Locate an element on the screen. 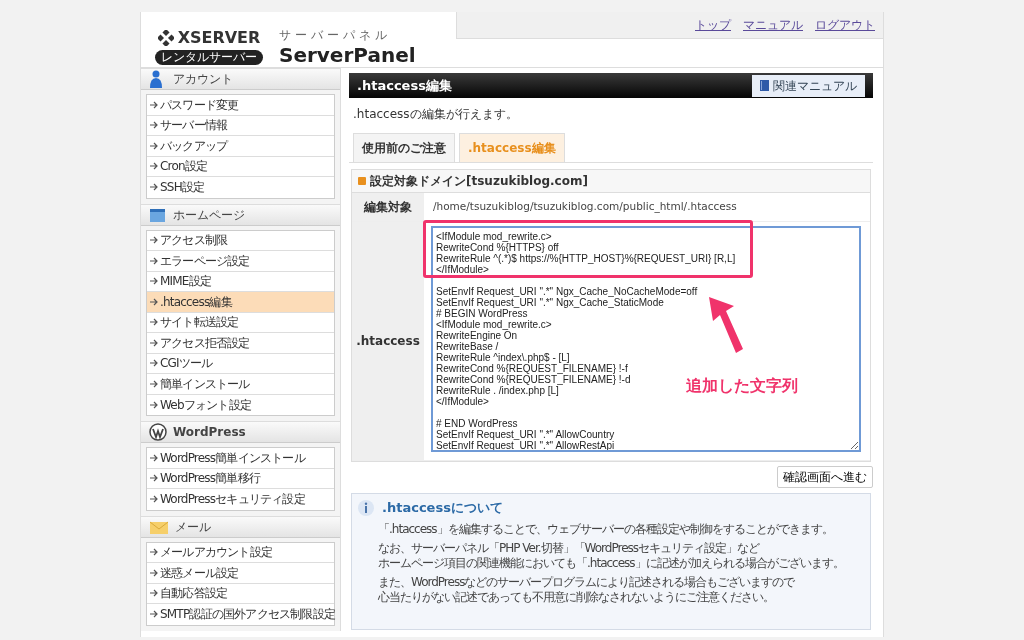 This screenshot has height=640, width=1024. section-title: ホームページ is located at coordinates (209, 215).